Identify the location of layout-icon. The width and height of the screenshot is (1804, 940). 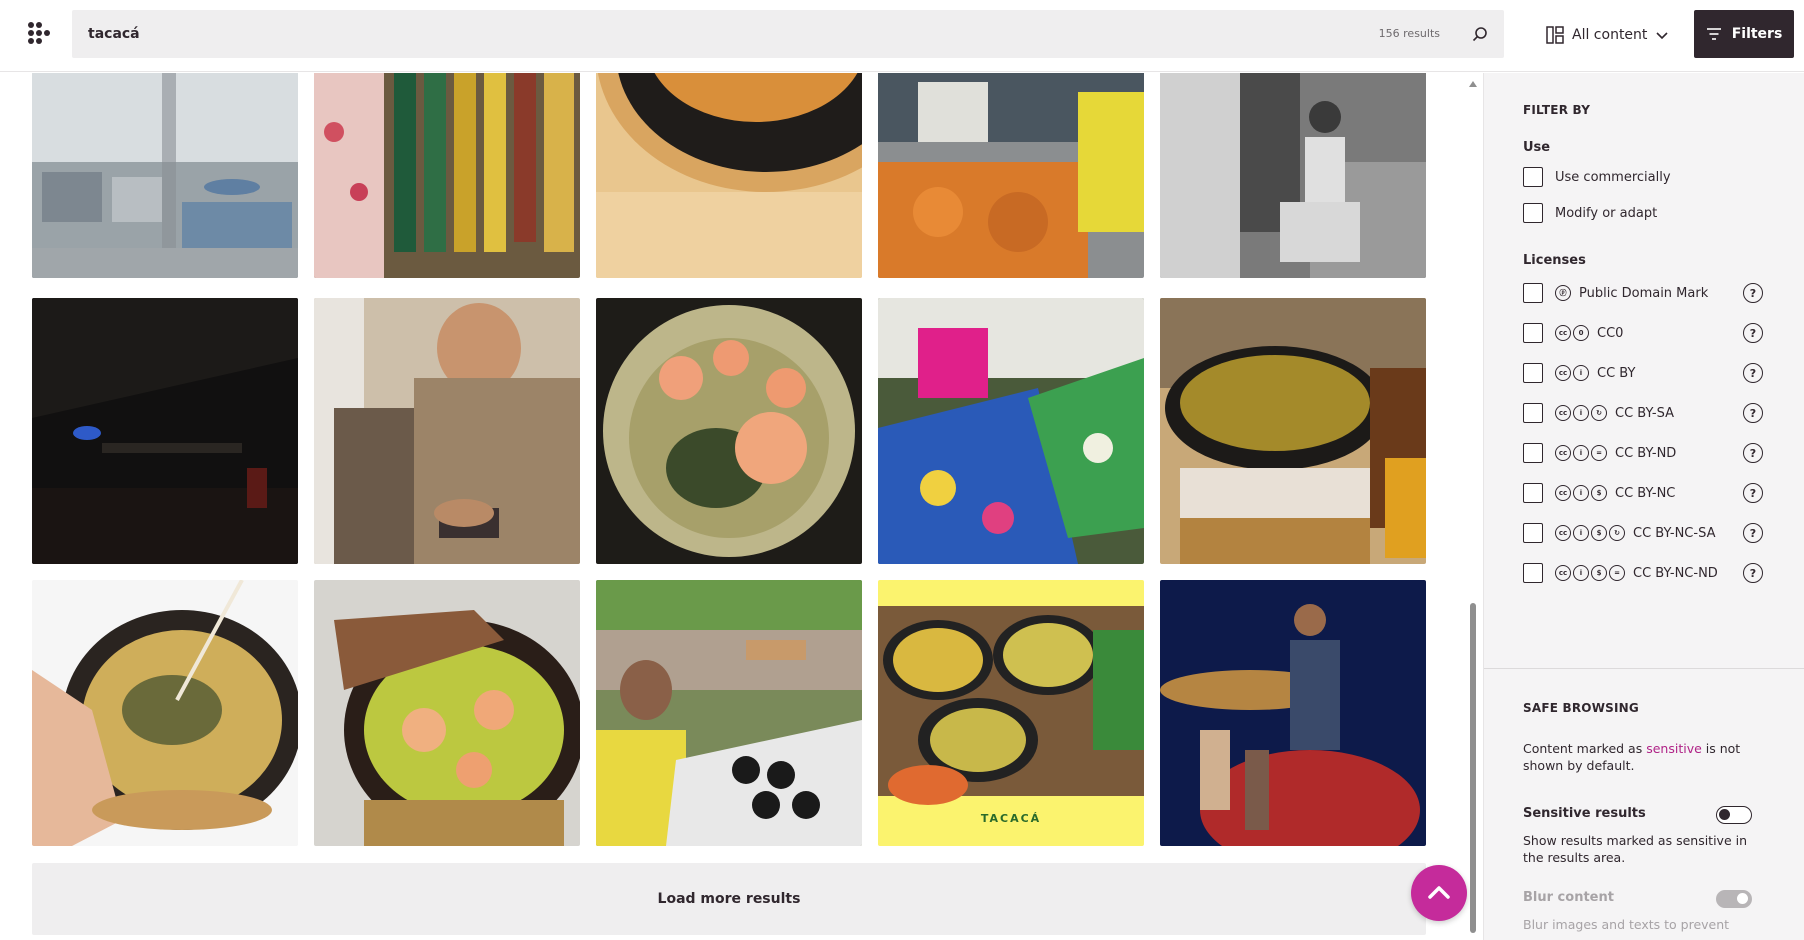
(1555, 35).